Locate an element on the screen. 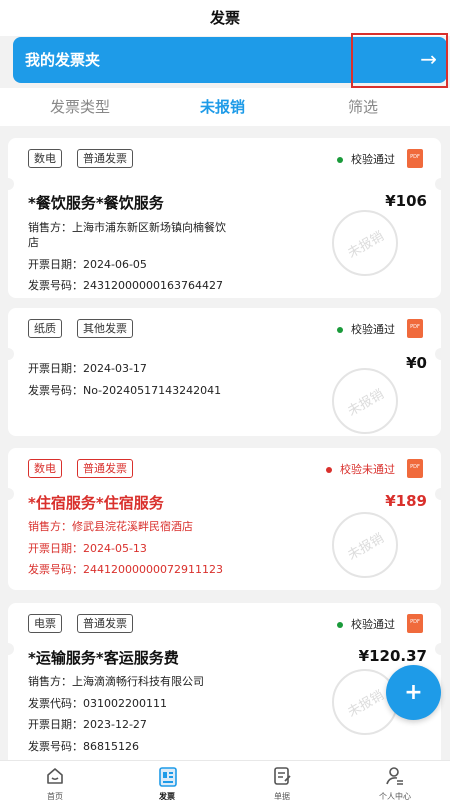  invoice-tag: 电票 is located at coordinates (45, 623).